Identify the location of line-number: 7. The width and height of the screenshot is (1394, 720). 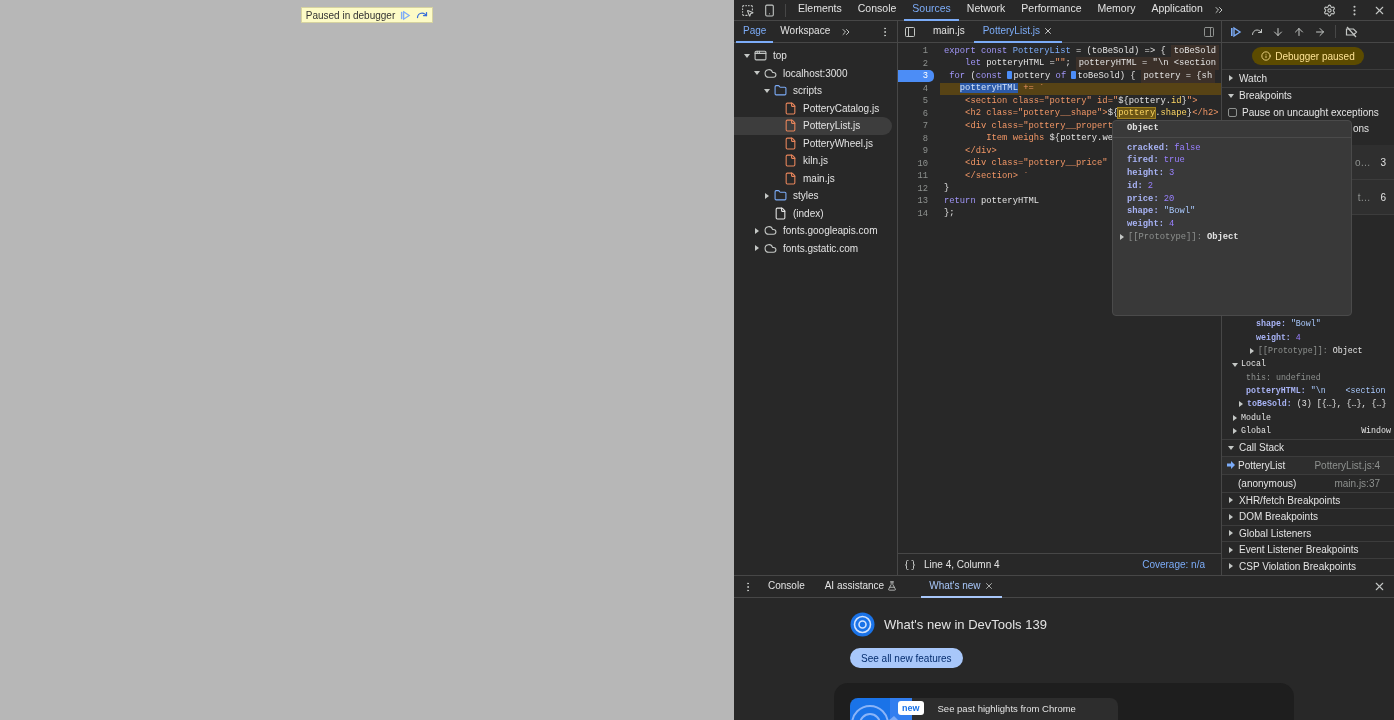
(916, 126).